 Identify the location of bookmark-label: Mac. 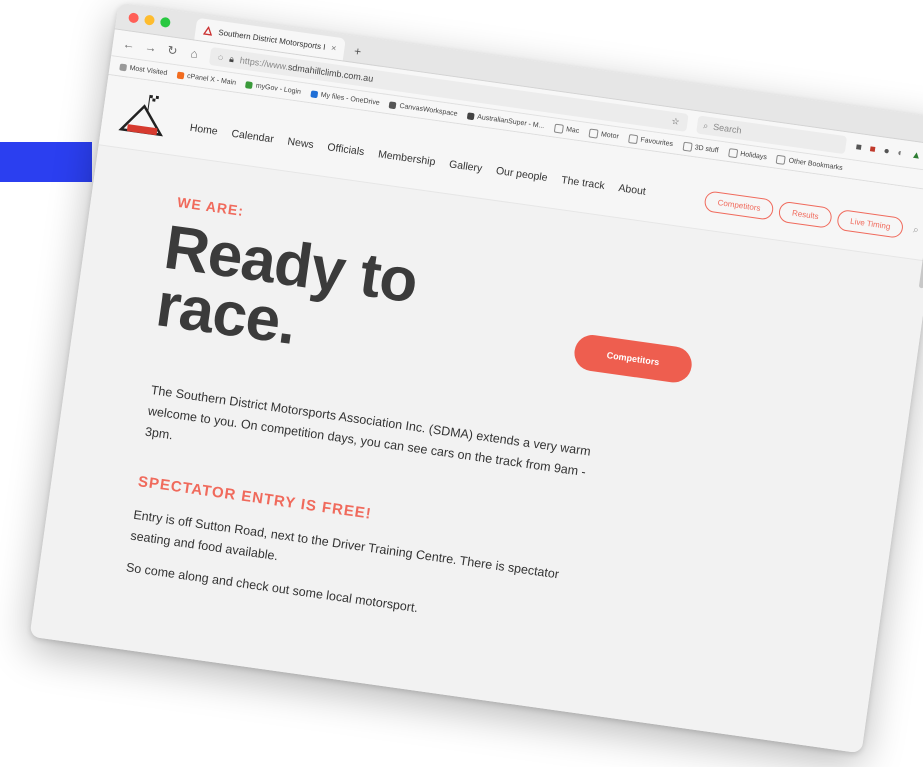
(572, 130).